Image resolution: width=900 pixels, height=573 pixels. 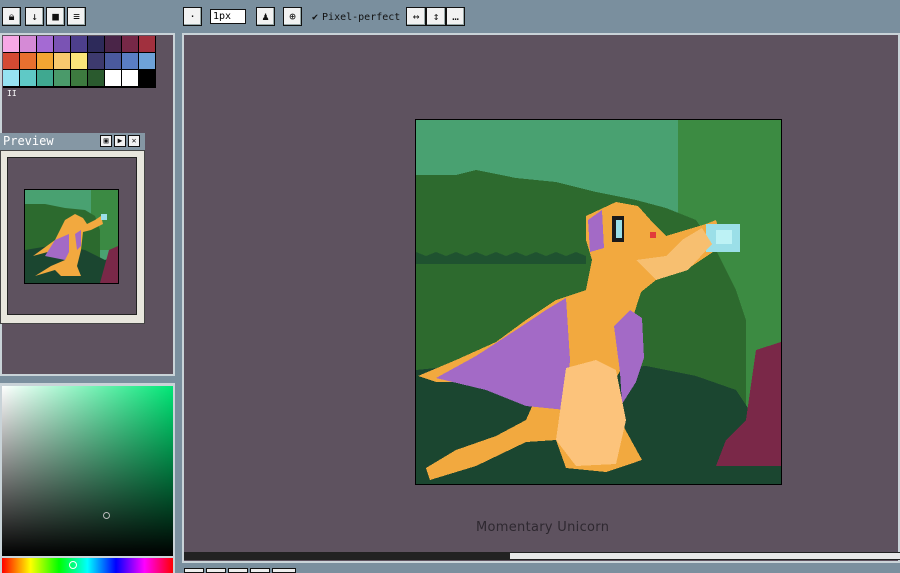 What do you see at coordinates (705, 556) in the screenshot?
I see `horizontal-scrollbar-thumb` at bounding box center [705, 556].